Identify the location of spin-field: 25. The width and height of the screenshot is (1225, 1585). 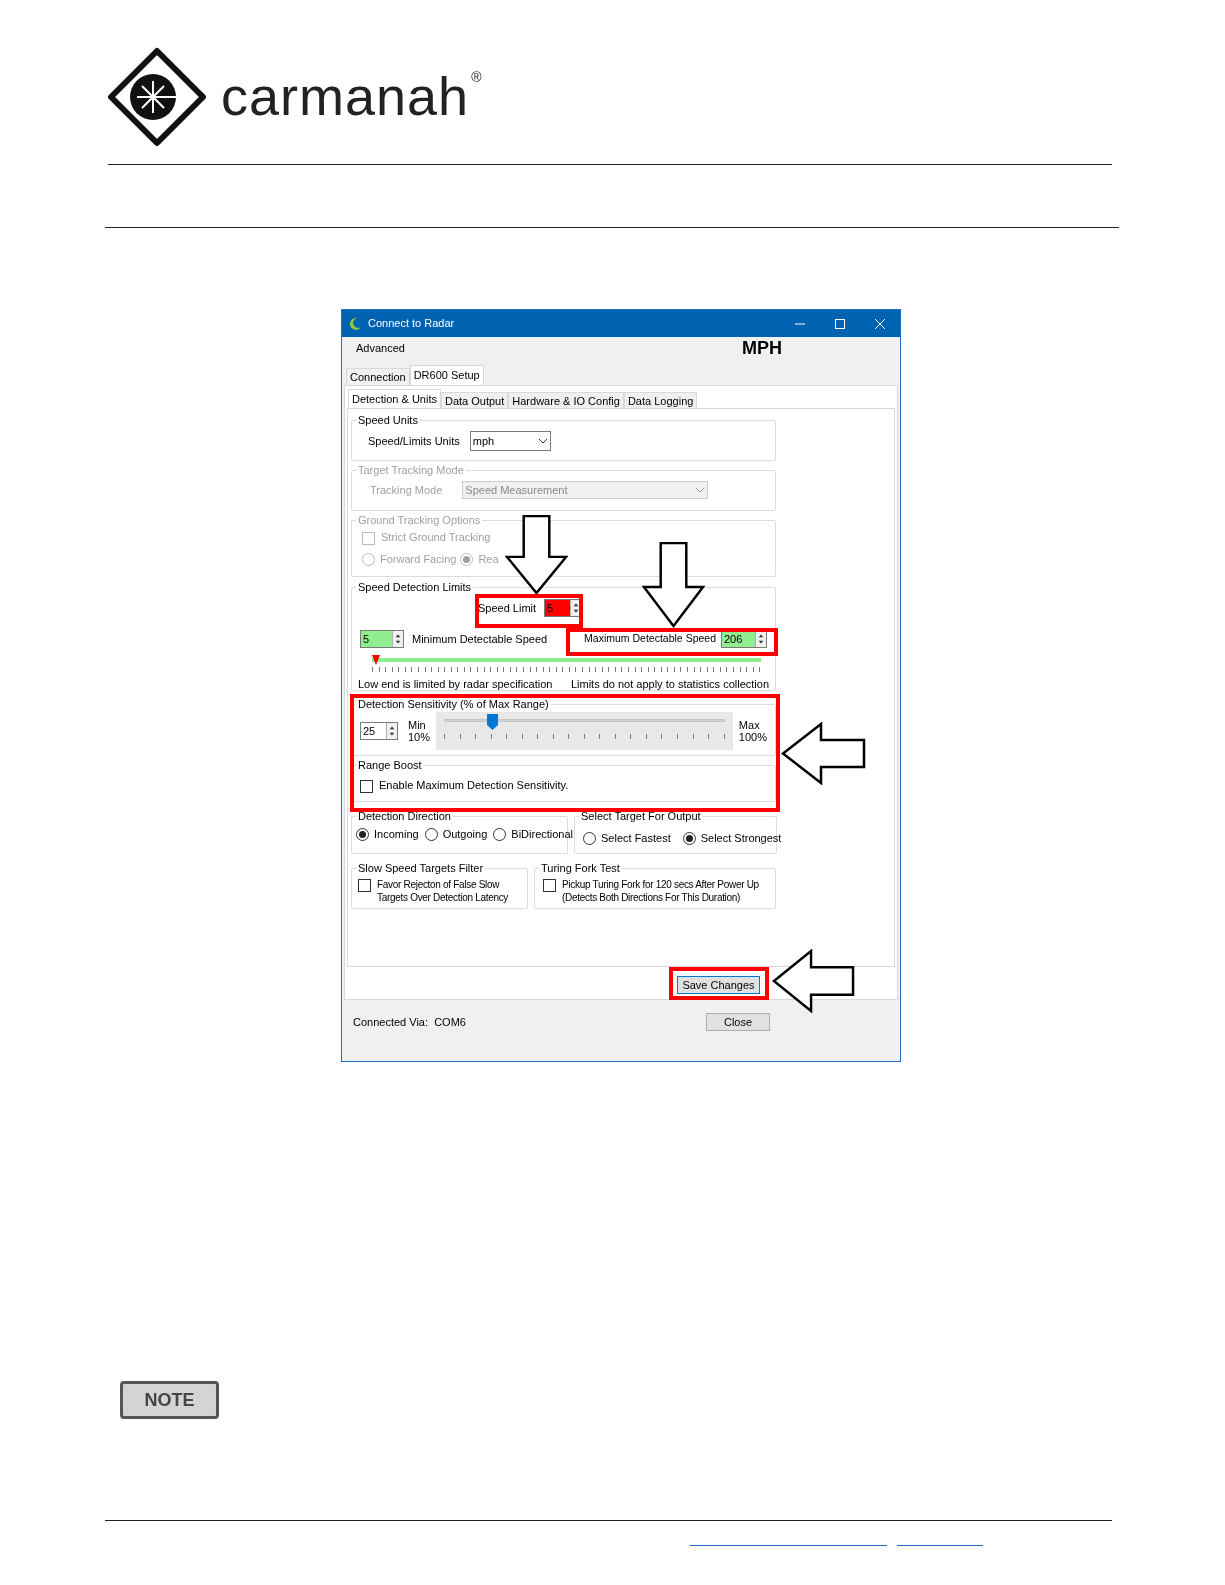
(379, 731).